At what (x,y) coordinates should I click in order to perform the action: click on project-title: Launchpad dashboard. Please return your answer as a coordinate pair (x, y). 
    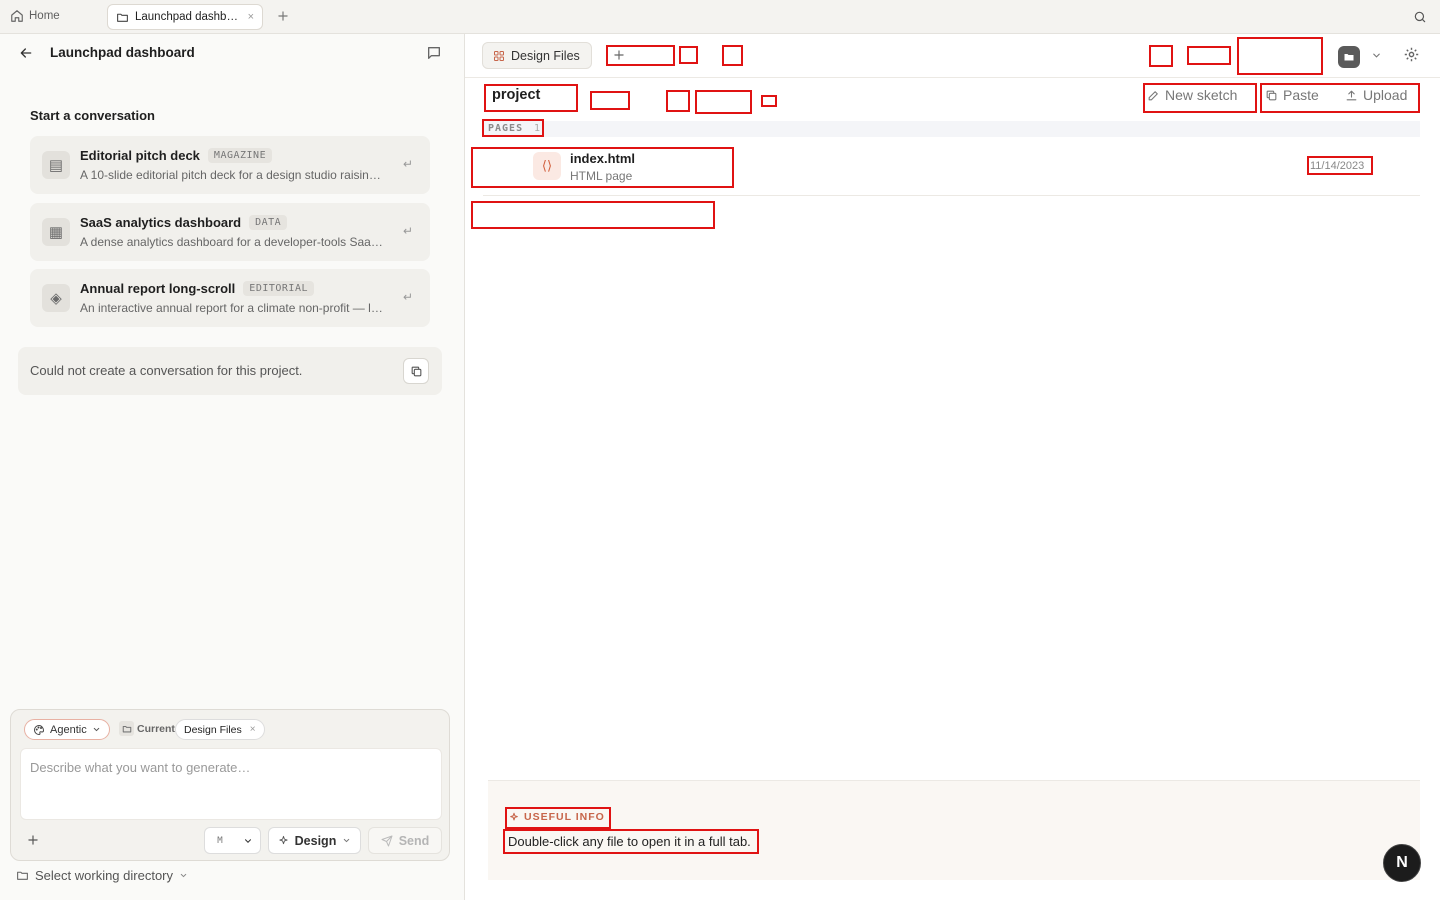
    Looking at the image, I should click on (122, 52).